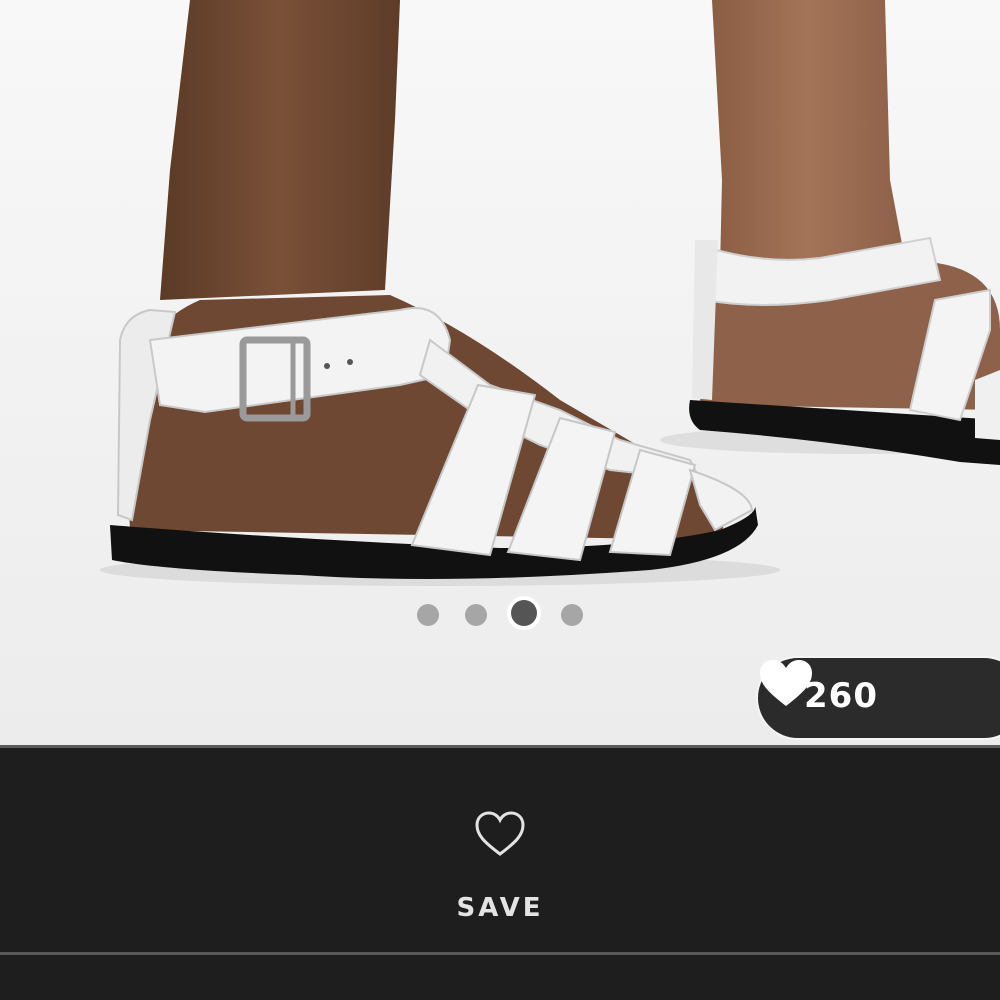 Image resolution: width=1000 pixels, height=1000 pixels. Describe the element at coordinates (841, 696) in the screenshot. I see `likes-count: 260` at that location.